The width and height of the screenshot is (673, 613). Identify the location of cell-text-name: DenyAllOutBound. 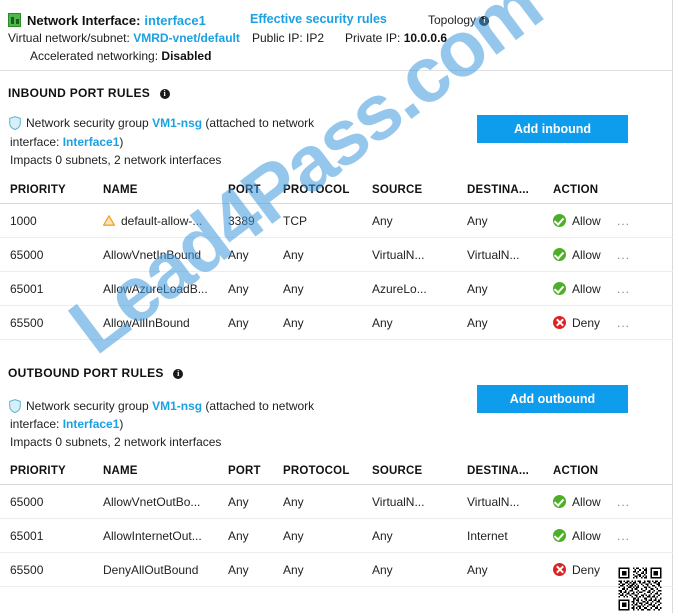
(151, 569).